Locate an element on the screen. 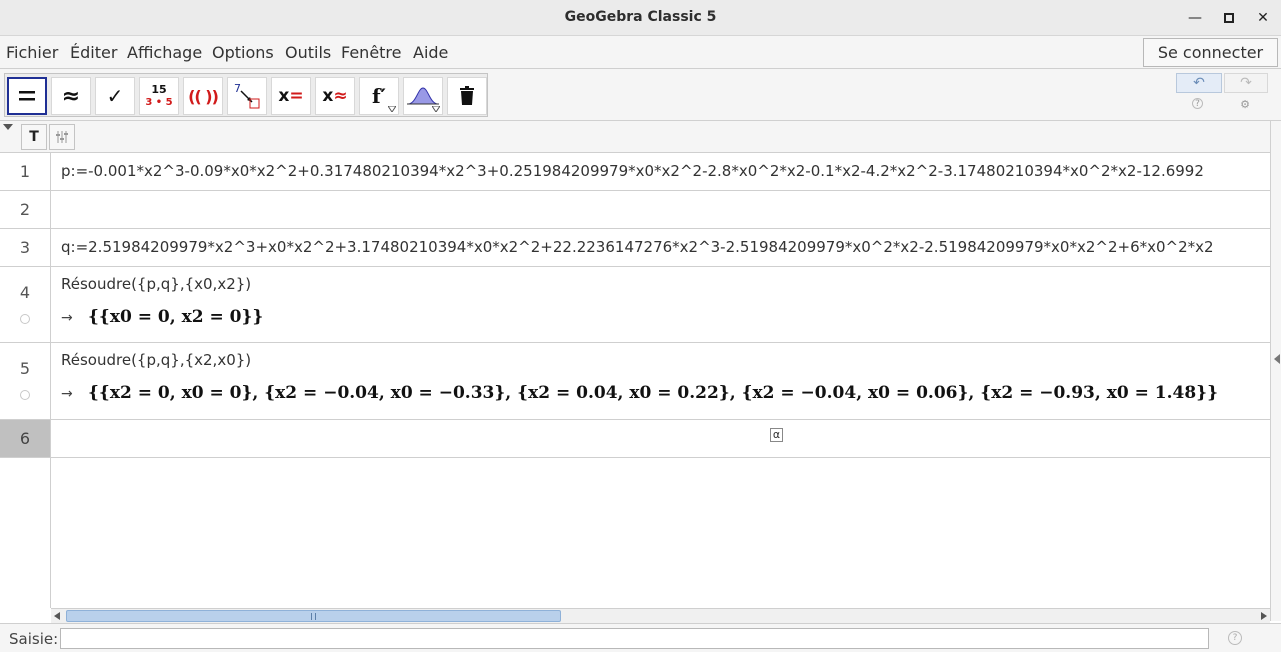 The image size is (1281, 652). input-field is located at coordinates (634, 638).